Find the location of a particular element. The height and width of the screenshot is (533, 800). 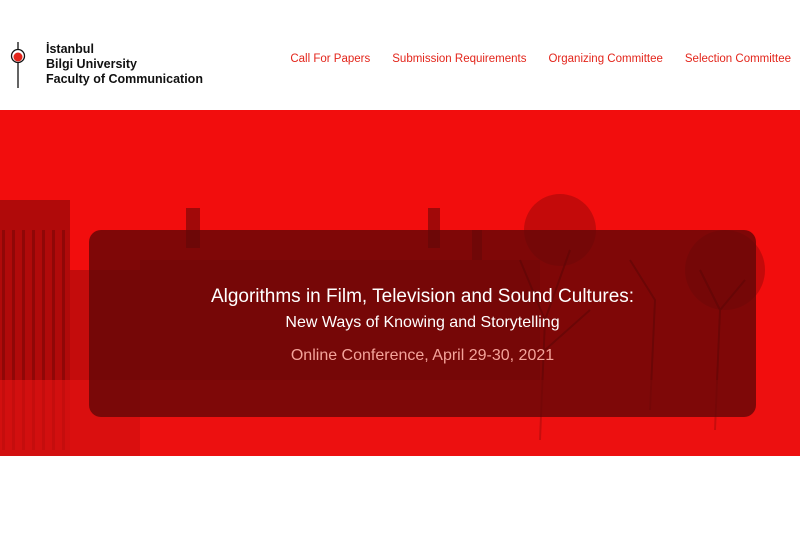

bilgi-logo-icon is located at coordinates (21, 67).